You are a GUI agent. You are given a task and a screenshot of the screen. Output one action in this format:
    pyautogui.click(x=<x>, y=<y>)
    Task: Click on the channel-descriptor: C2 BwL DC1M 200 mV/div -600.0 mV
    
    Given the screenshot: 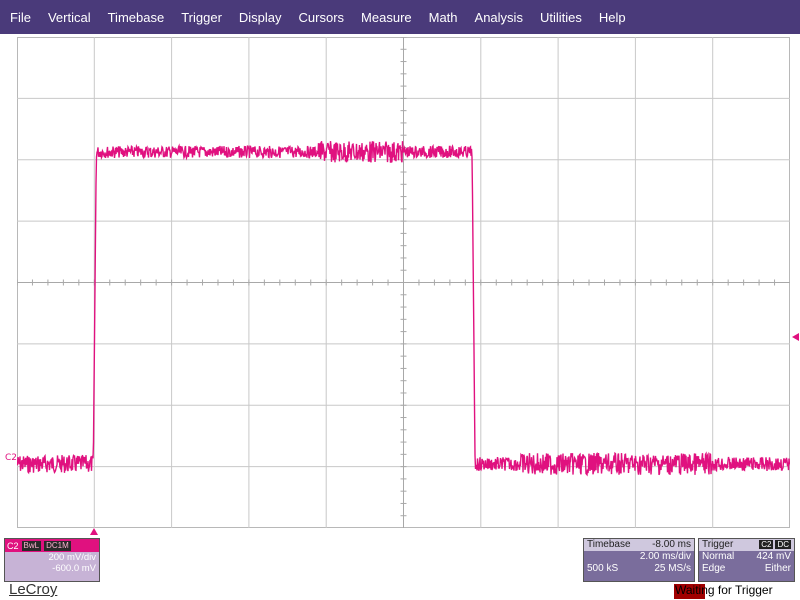 What is the action you would take?
    pyautogui.click(x=52, y=560)
    